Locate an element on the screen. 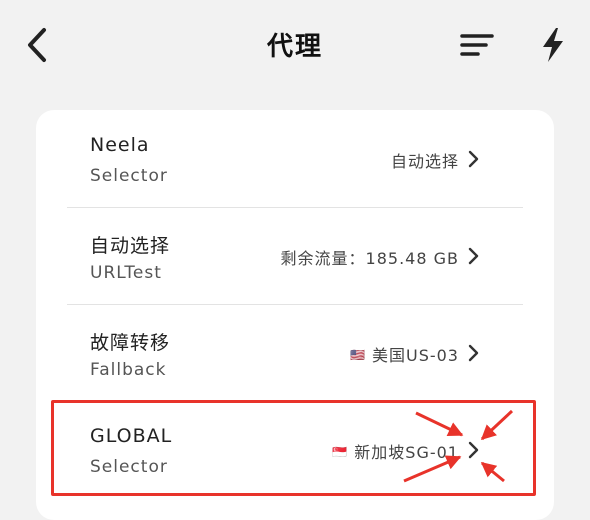  singapore-flag-icon: 🇸🇬 is located at coordinates (340, 452).